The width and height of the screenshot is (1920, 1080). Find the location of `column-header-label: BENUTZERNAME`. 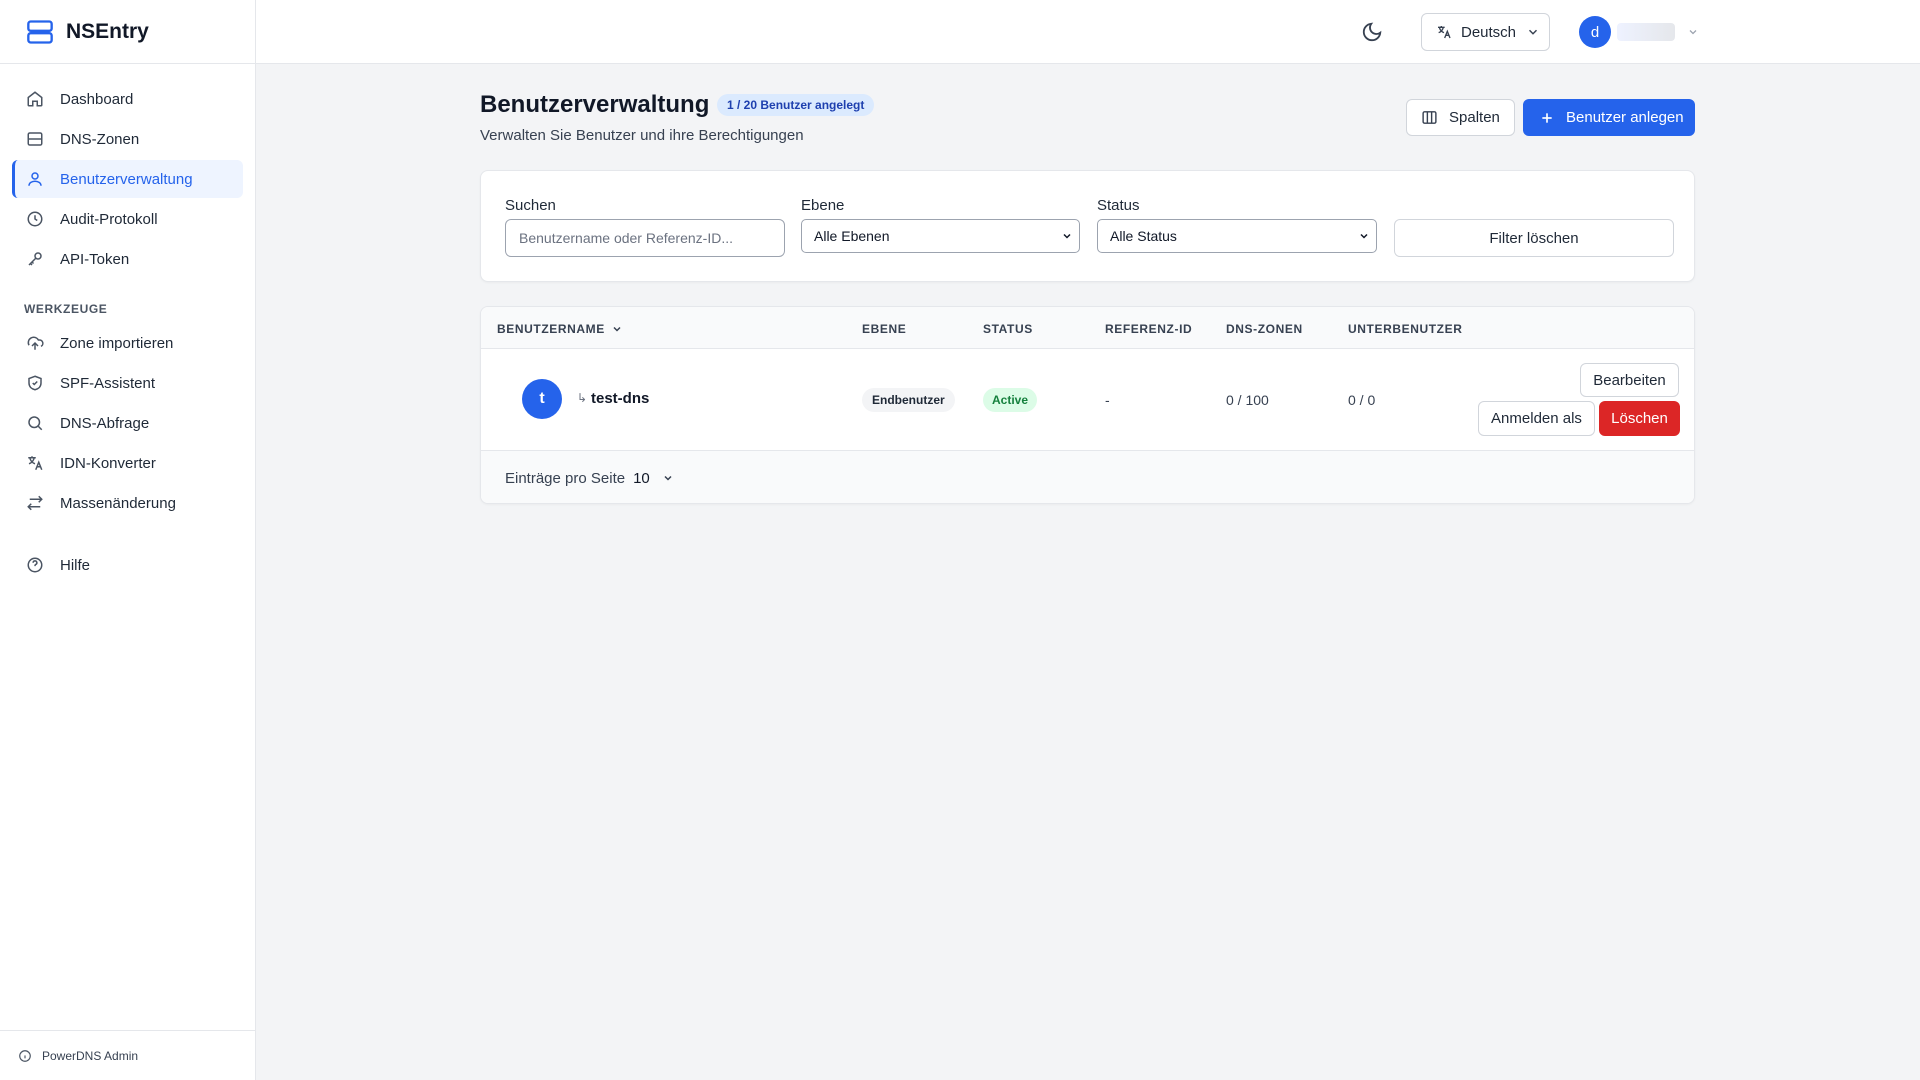

column-header-label: BENUTZERNAME is located at coordinates (551, 329).